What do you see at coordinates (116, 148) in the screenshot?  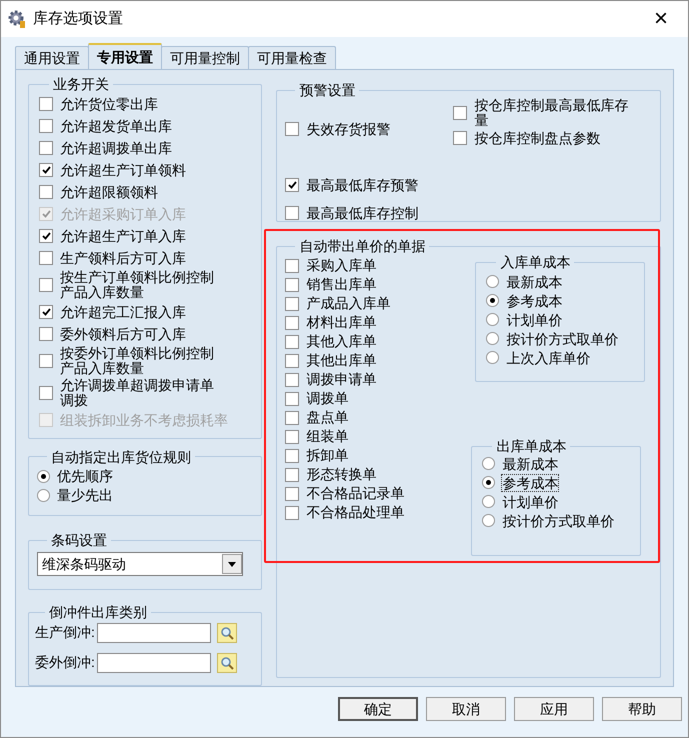 I see `checkbox-label: 允许超调拨单出库` at bounding box center [116, 148].